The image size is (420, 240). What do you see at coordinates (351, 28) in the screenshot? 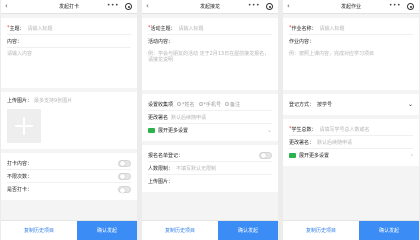
I see `name-row: * 作业名称： 请输入标题` at bounding box center [351, 28].